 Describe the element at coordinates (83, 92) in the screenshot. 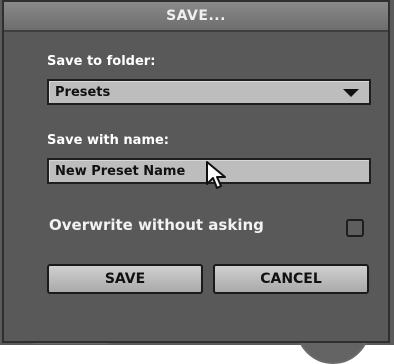

I see `folder-value: Presets` at that location.